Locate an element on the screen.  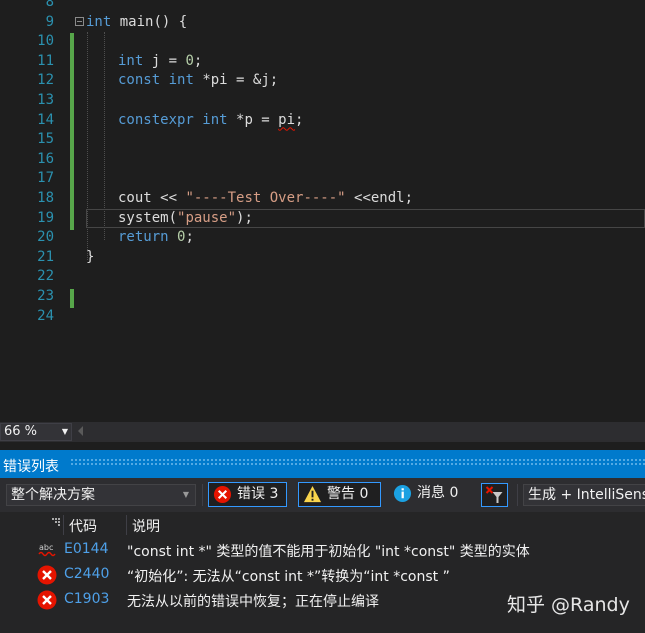
string-literal: "pause" is located at coordinates (207, 217).